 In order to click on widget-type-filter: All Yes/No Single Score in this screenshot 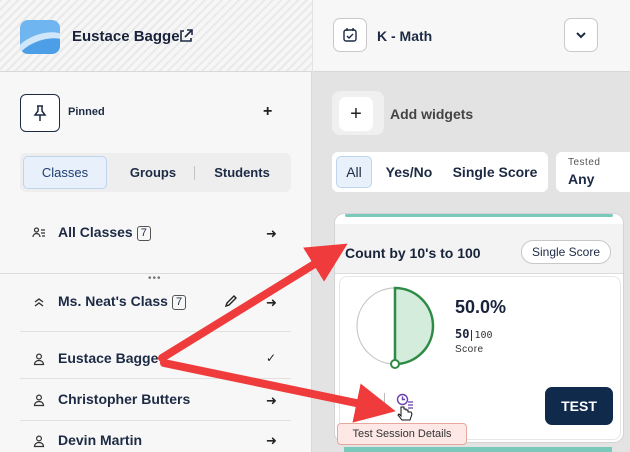, I will do `click(440, 172)`.